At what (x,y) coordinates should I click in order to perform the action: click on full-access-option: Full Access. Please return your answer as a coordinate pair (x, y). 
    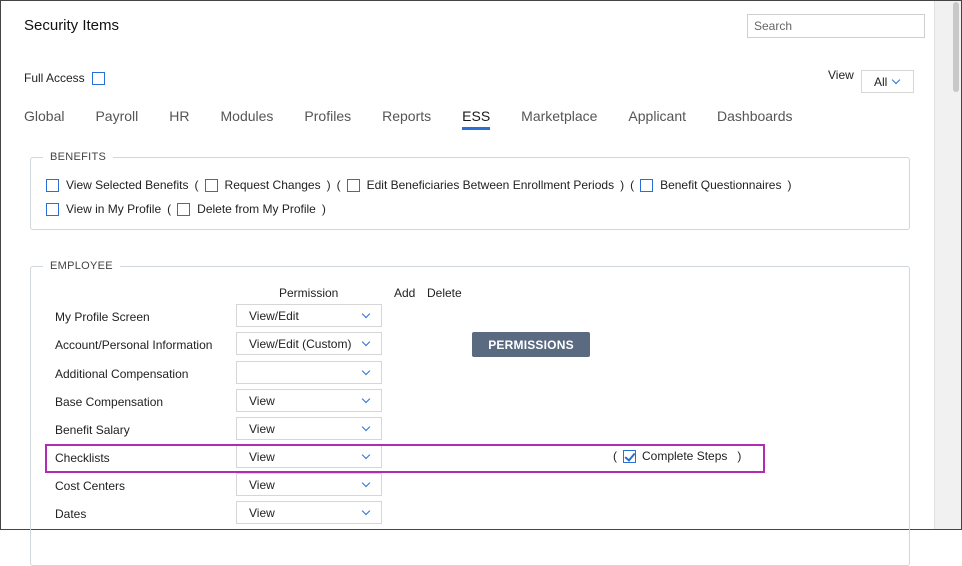
    Looking at the image, I should click on (64, 78).